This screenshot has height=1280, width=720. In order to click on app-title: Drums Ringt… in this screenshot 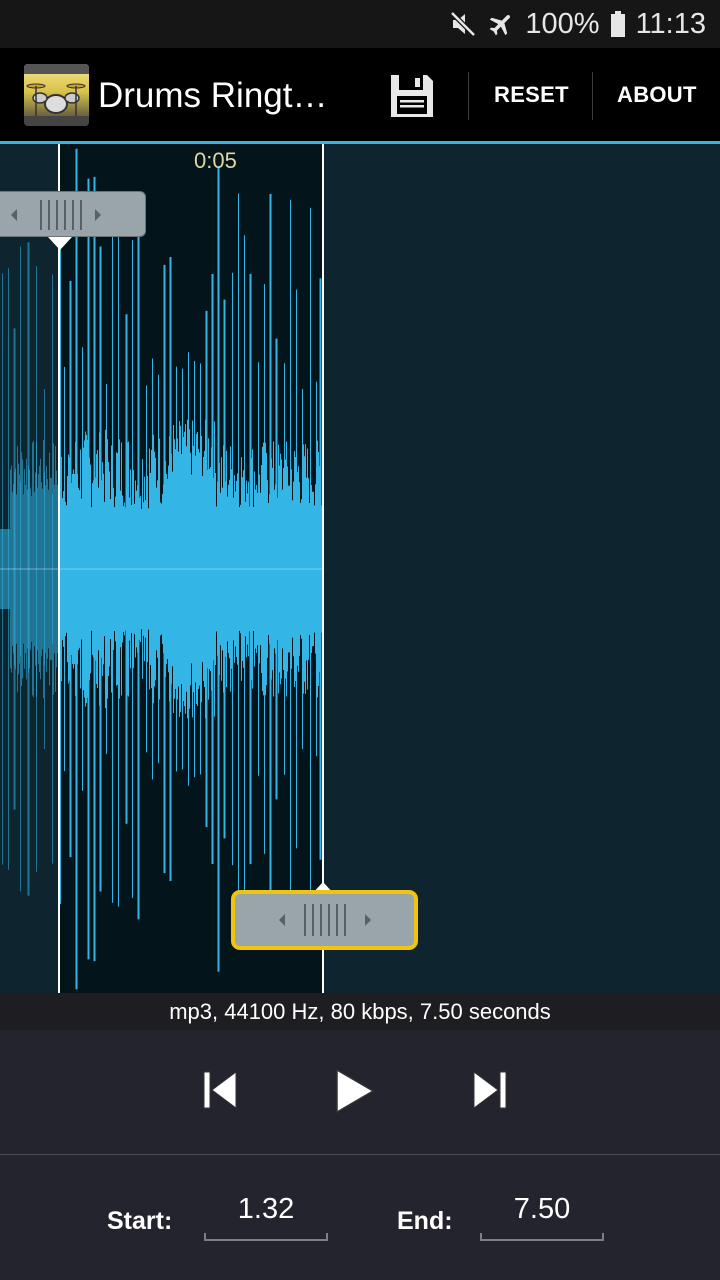, I will do `click(213, 95)`.